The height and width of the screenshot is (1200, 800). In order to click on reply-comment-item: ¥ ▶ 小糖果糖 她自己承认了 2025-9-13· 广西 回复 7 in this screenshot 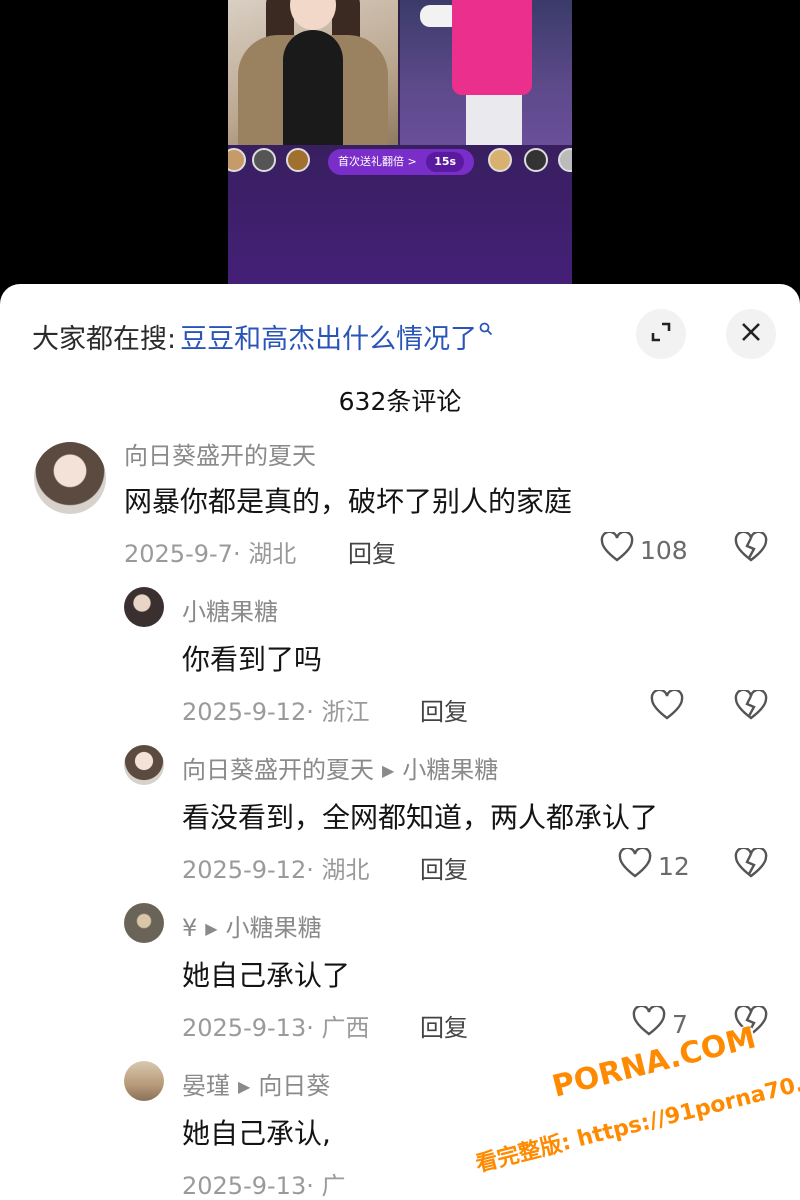, I will do `click(400, 982)`.